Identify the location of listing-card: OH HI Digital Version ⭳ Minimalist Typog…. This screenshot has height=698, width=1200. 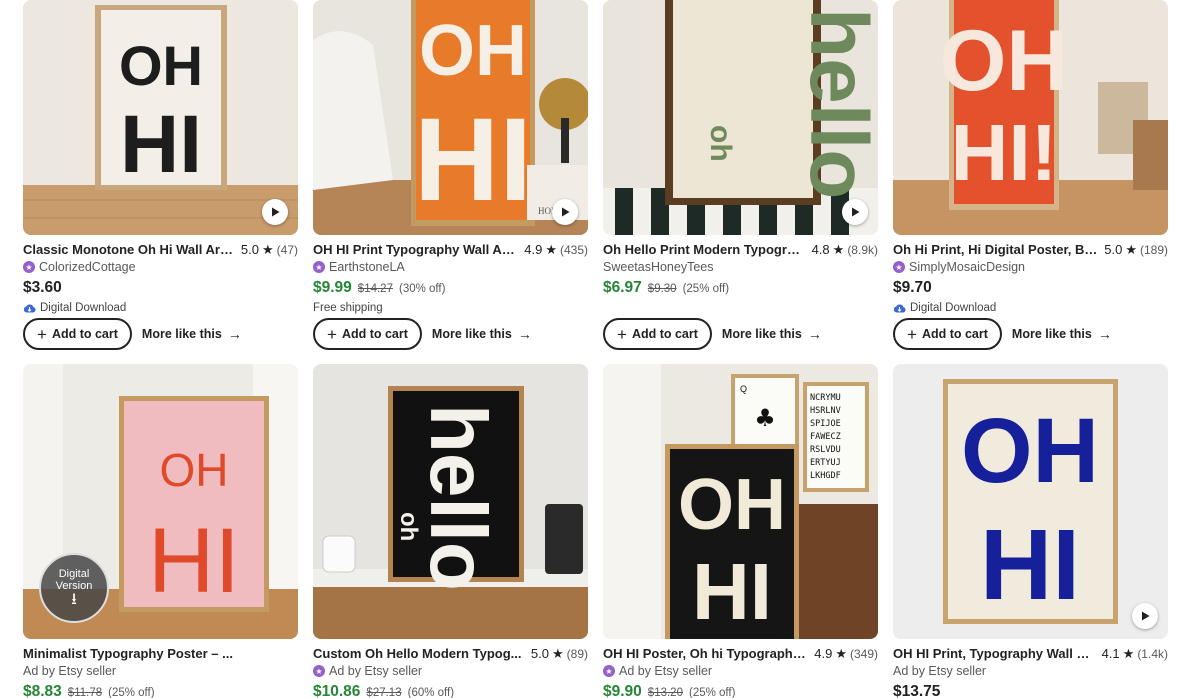
(160, 531).